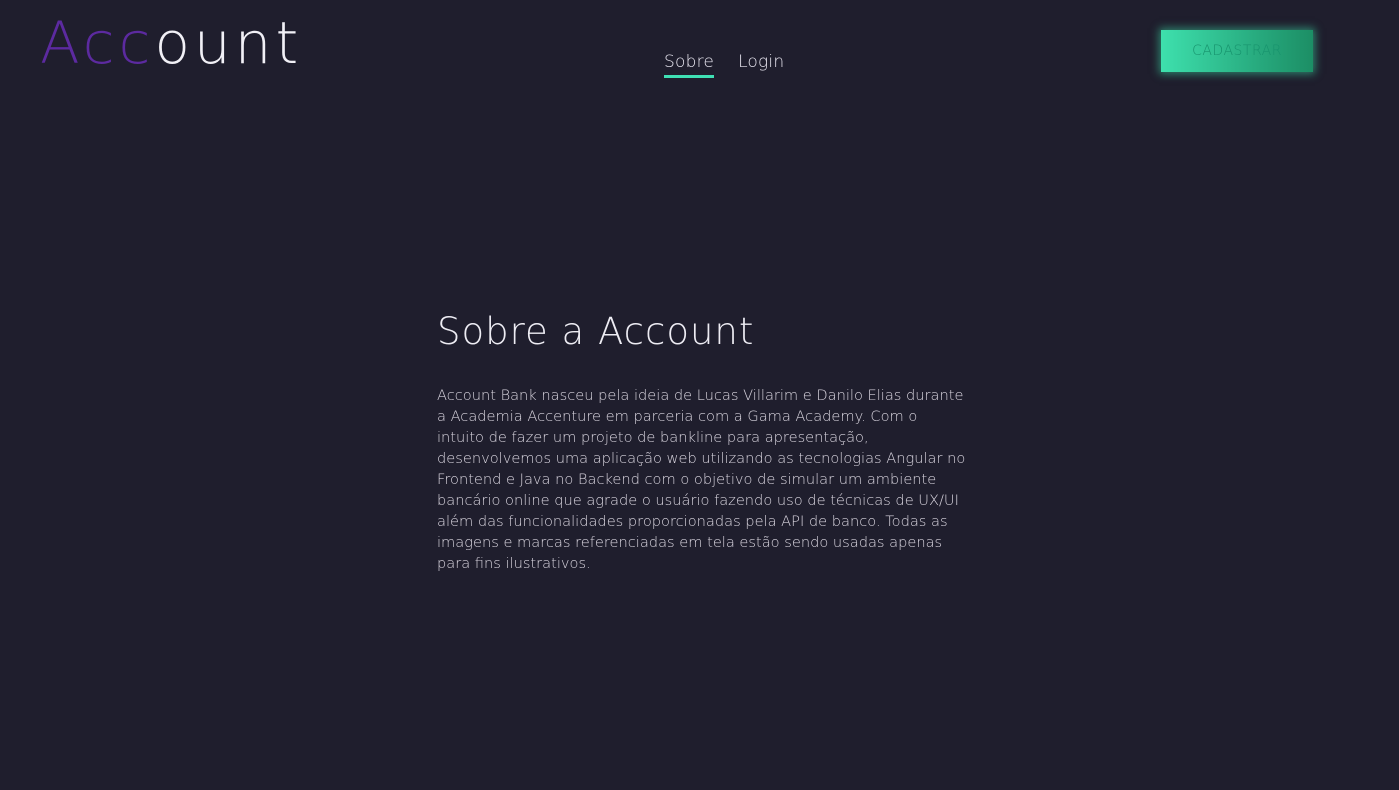  What do you see at coordinates (761, 65) in the screenshot?
I see `nav-item-login: Login` at bounding box center [761, 65].